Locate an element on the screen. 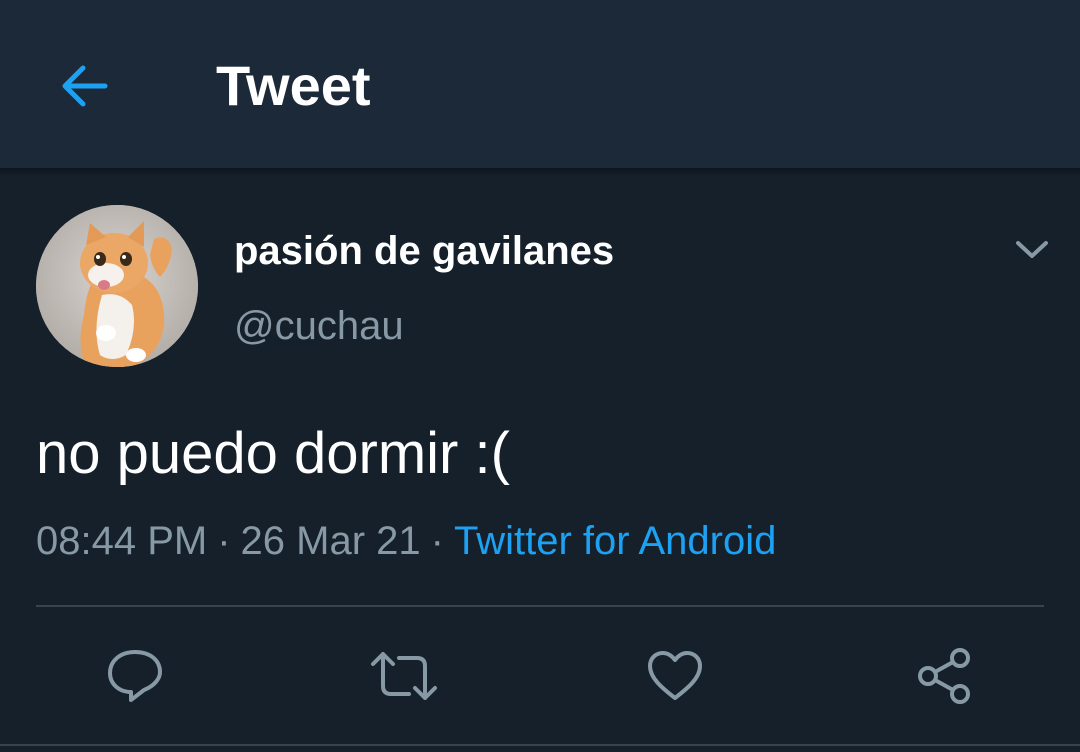  divider is located at coordinates (540, 606).